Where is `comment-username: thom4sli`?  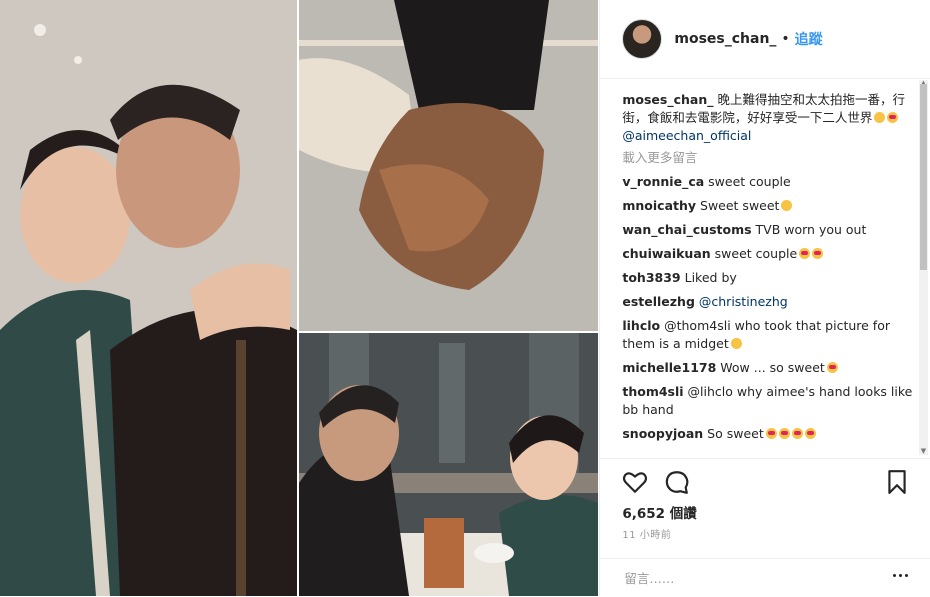
comment-username: thom4sli is located at coordinates (652, 391).